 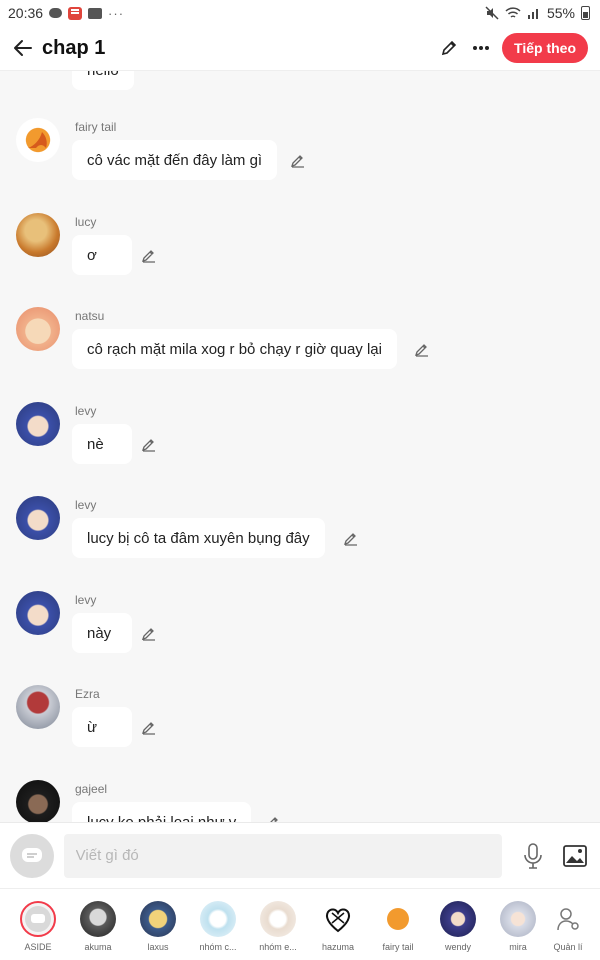 I want to click on status-time: 20:36, so click(x=26, y=13).